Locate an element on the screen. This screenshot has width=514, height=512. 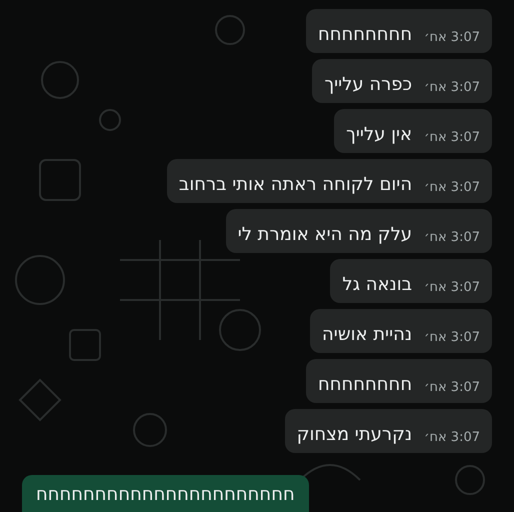
message-text: נקרעתי מצחוק is located at coordinates (354, 435).